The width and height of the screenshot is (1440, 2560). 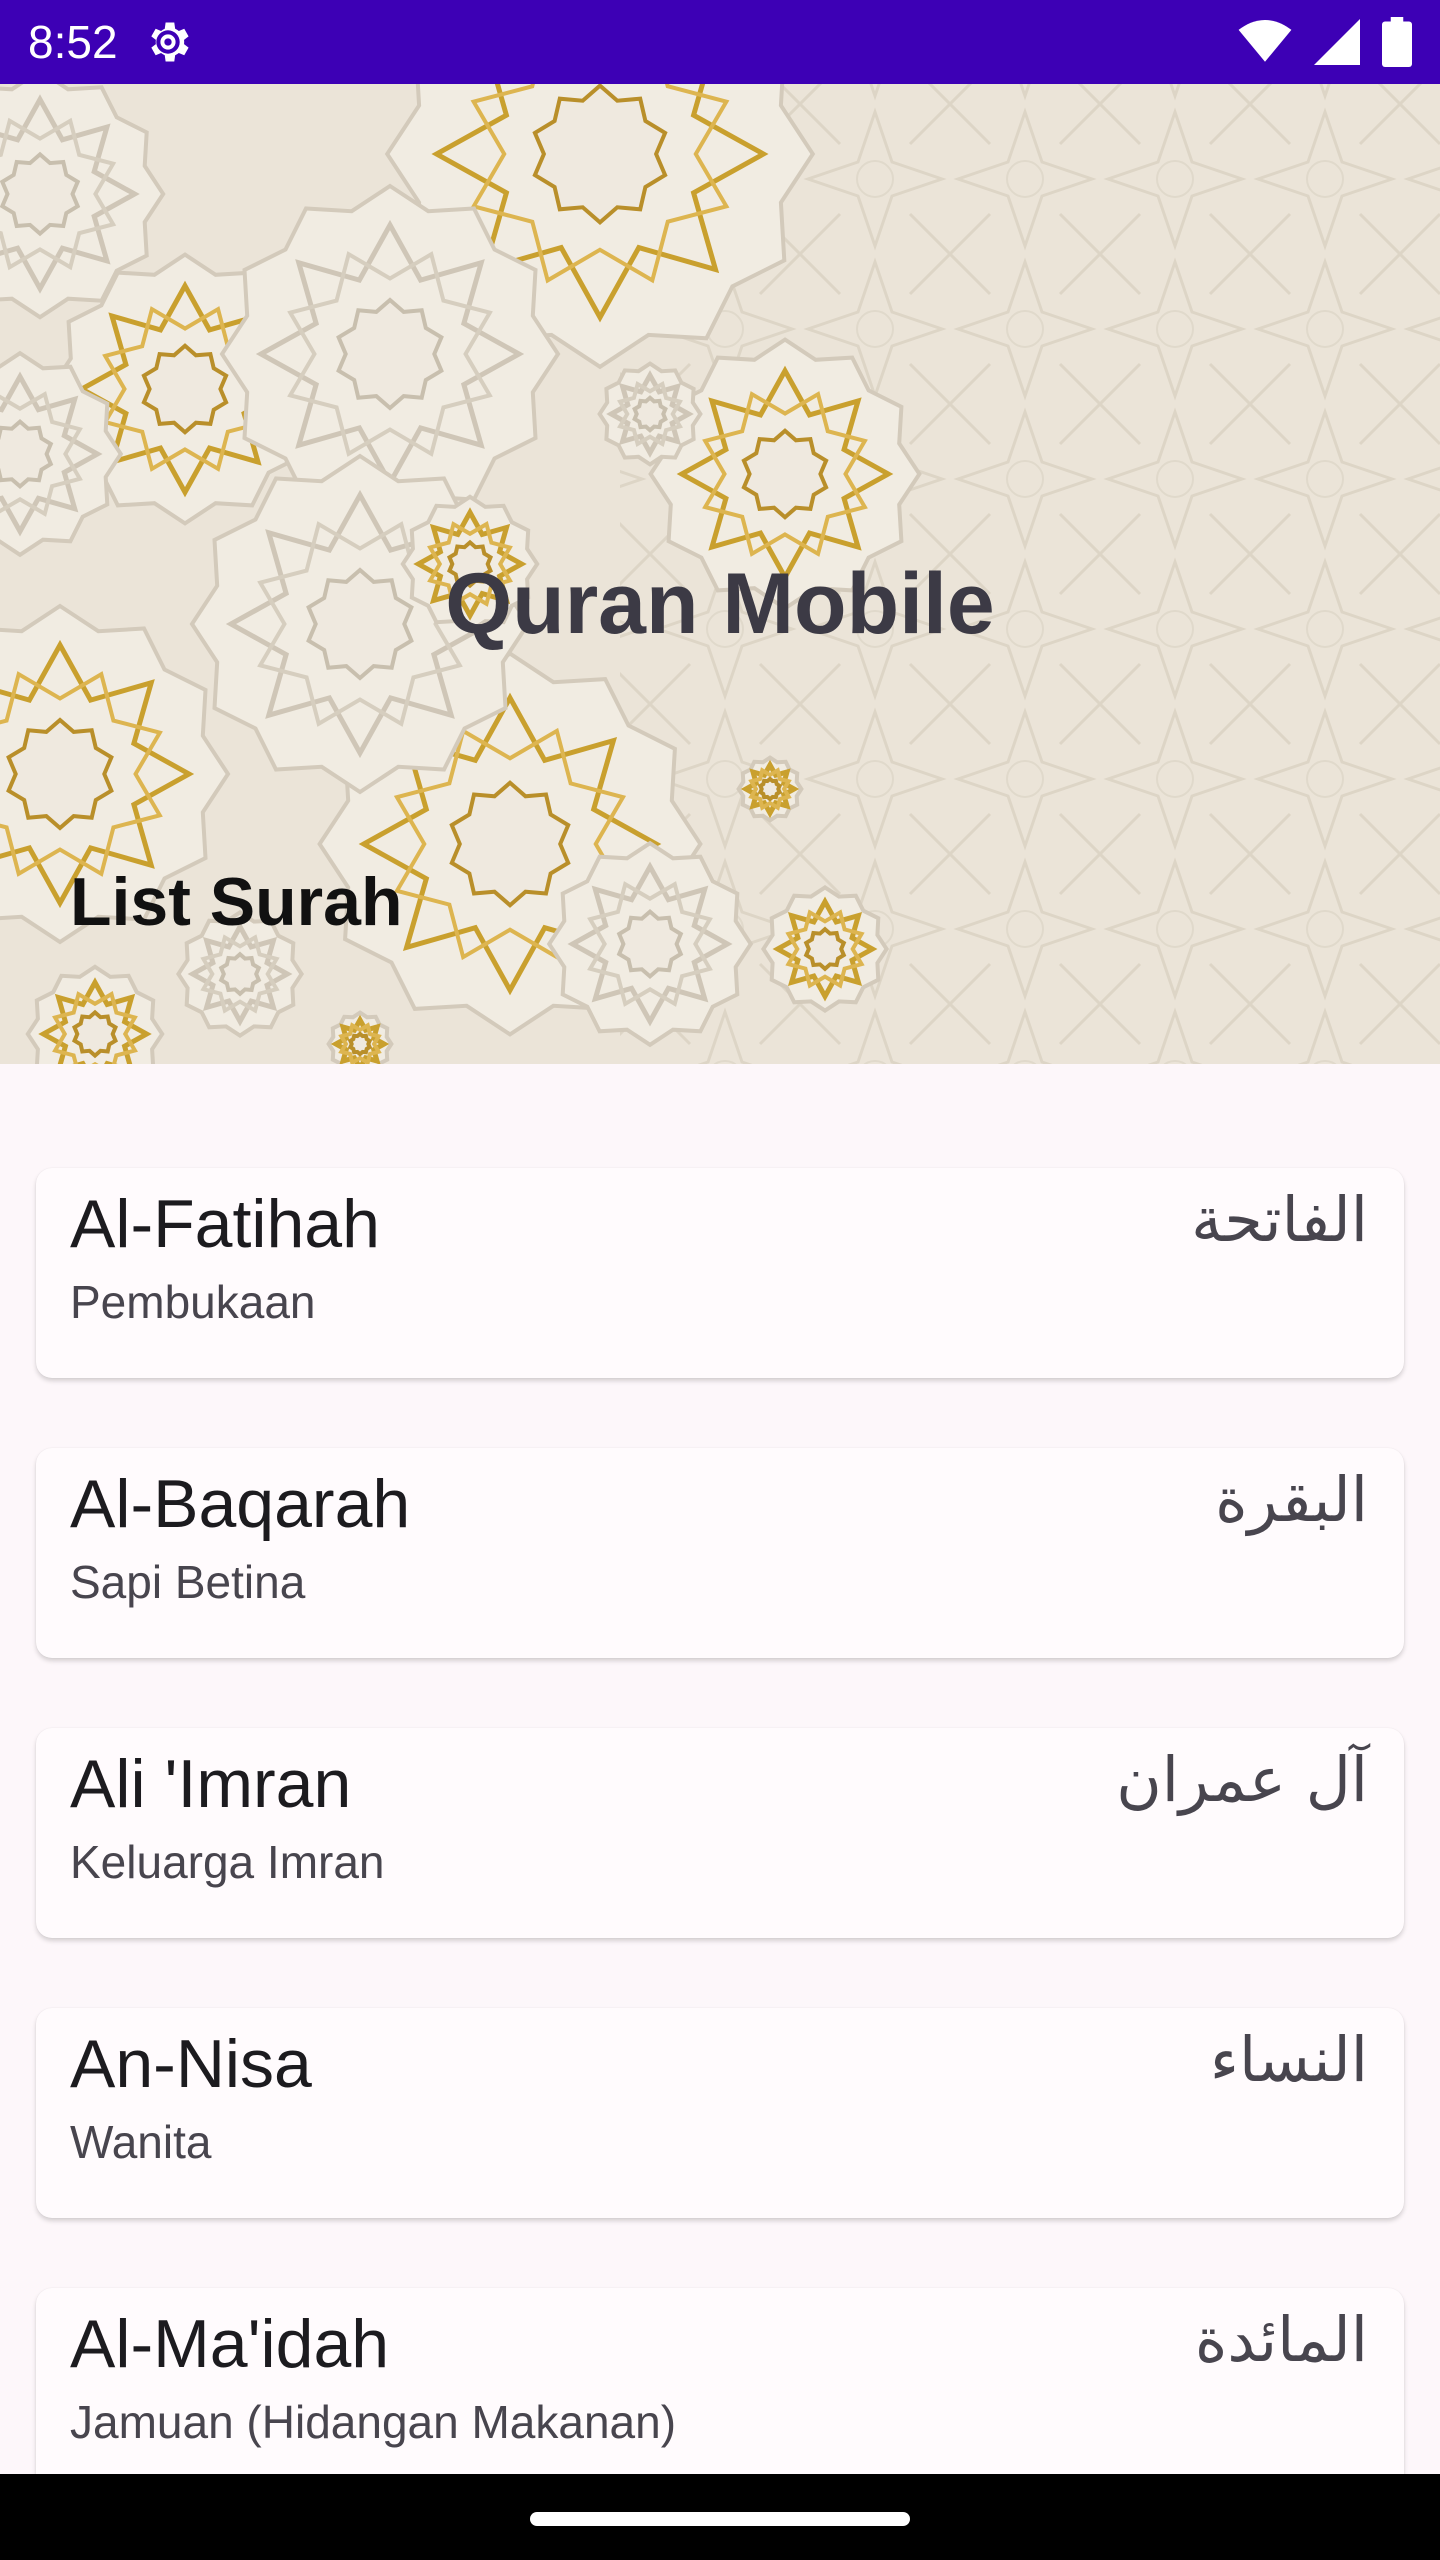 I want to click on surah-translation: Sapi Betina, so click(x=188, y=1582).